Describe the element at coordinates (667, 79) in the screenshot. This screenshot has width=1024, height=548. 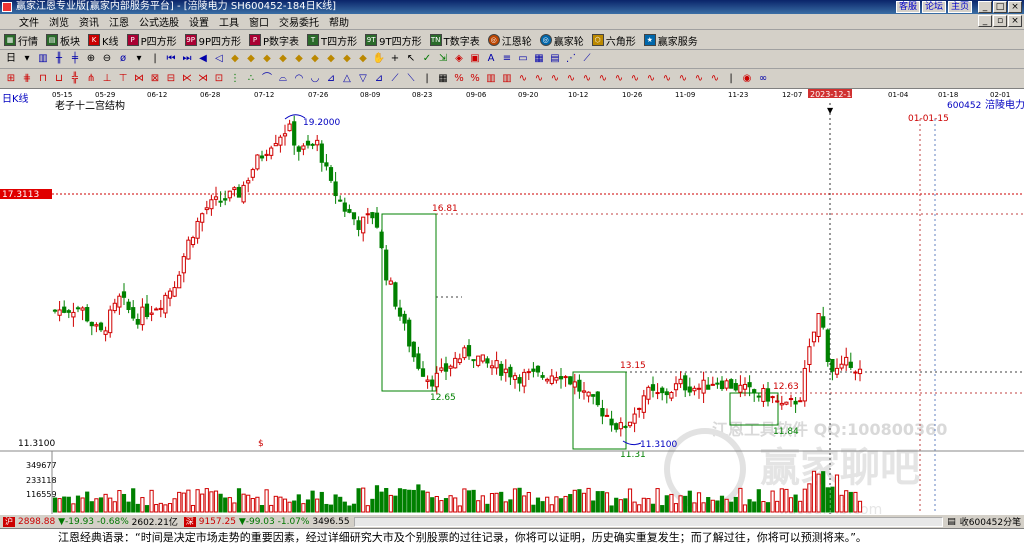
I see `wave-10-icon: ∿` at that location.